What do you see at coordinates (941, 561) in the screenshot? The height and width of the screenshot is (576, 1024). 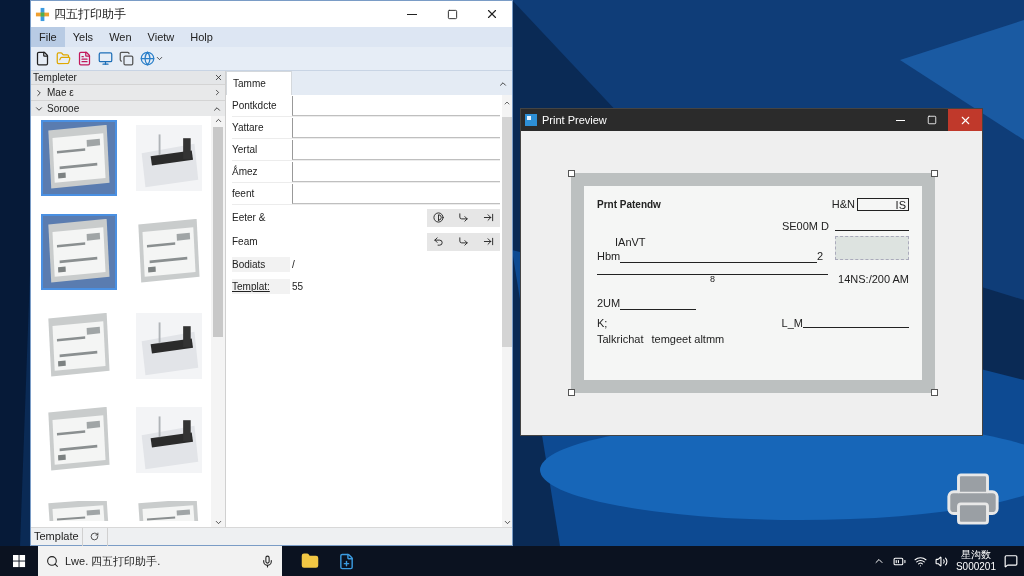 I see `volume-icon` at bounding box center [941, 561].